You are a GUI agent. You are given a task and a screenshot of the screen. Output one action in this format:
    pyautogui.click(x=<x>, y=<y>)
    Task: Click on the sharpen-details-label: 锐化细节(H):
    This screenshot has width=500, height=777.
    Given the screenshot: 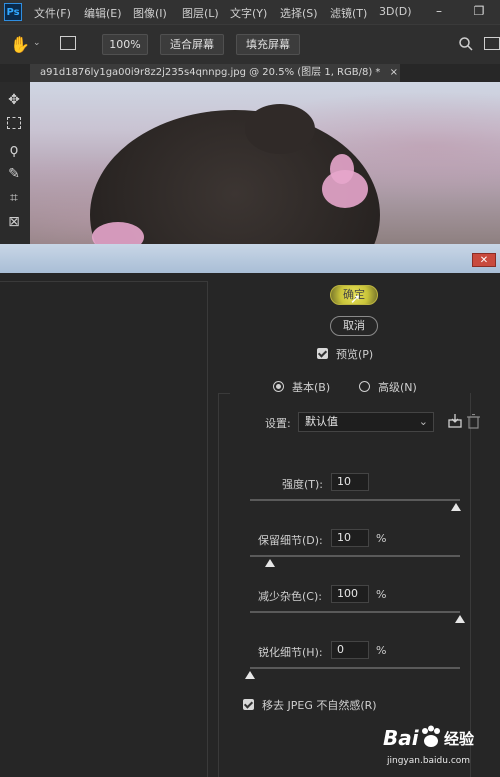 What is the action you would take?
    pyautogui.click(x=290, y=652)
    